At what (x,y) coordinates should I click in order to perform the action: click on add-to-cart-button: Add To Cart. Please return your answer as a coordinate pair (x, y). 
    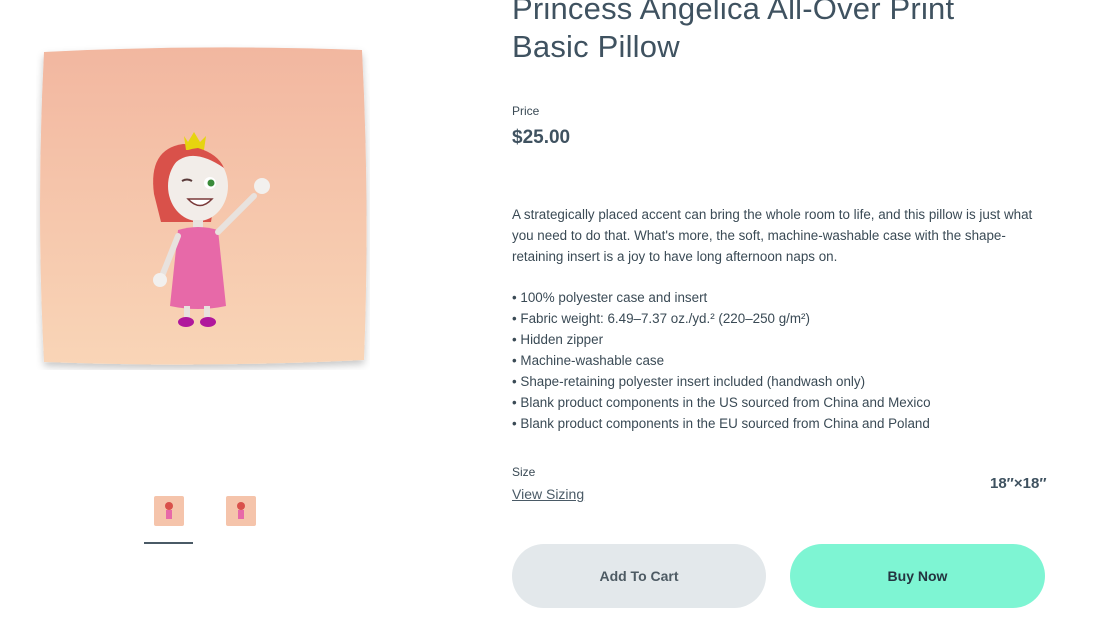
    Looking at the image, I should click on (639, 576).